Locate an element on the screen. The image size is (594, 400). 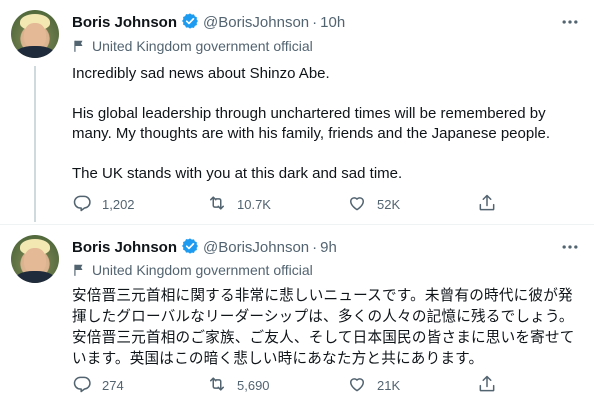
reply-count: 1,202 is located at coordinates (118, 204).